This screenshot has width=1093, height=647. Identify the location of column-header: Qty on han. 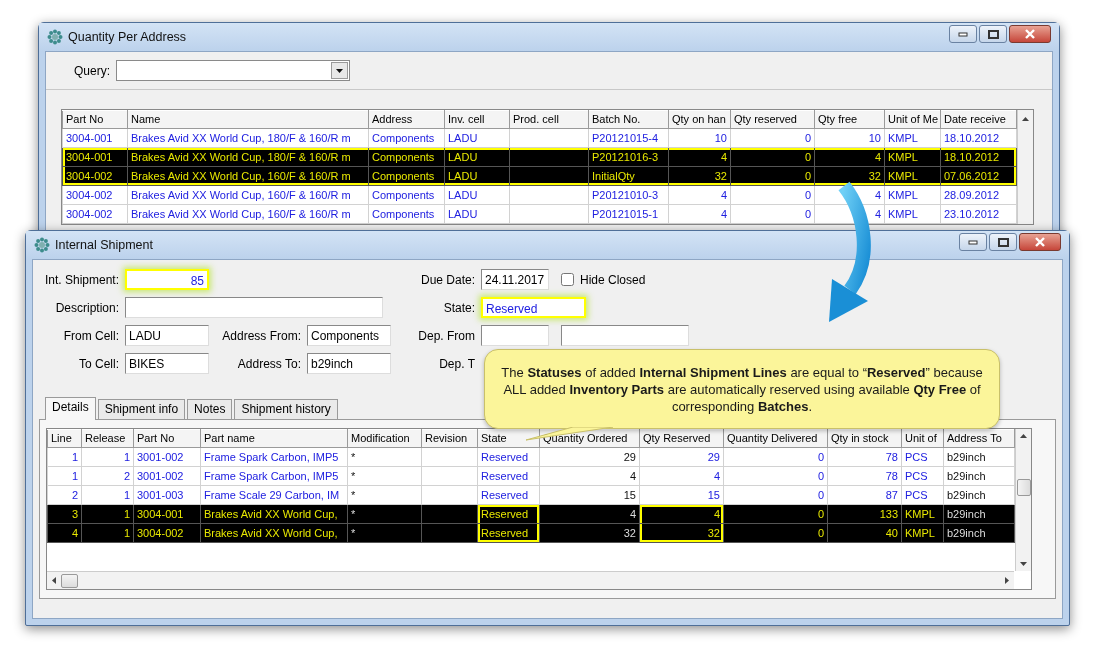
(699, 119).